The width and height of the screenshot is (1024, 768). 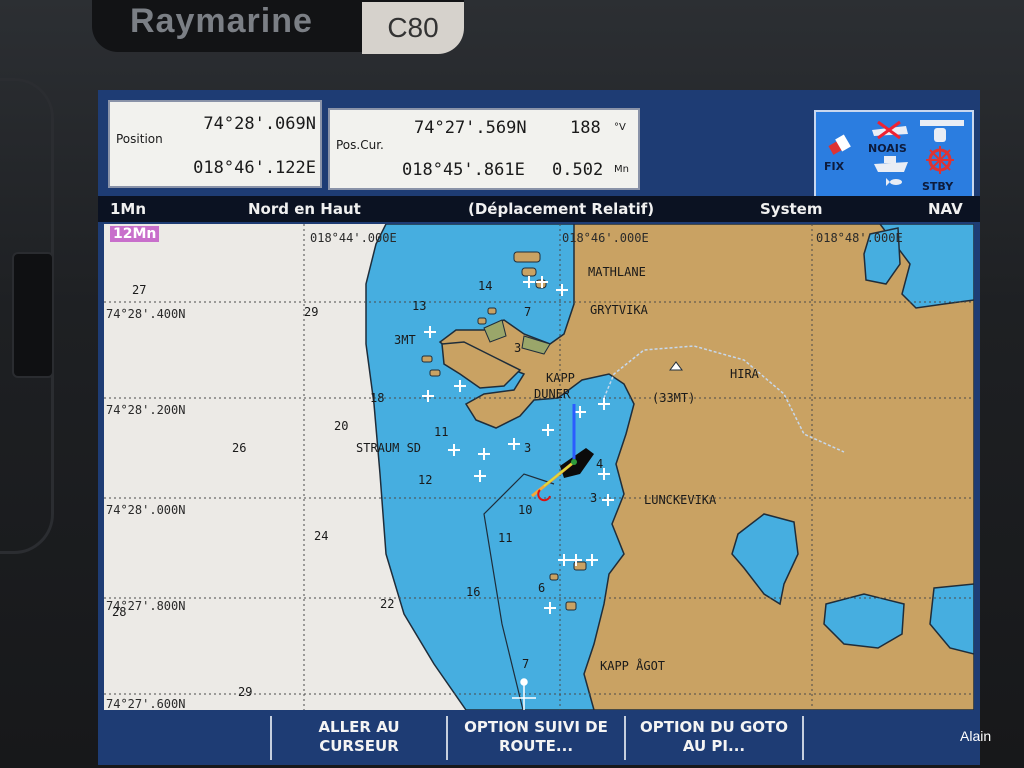 I want to click on position-lat: 74°28'.069N, so click(x=259, y=124).